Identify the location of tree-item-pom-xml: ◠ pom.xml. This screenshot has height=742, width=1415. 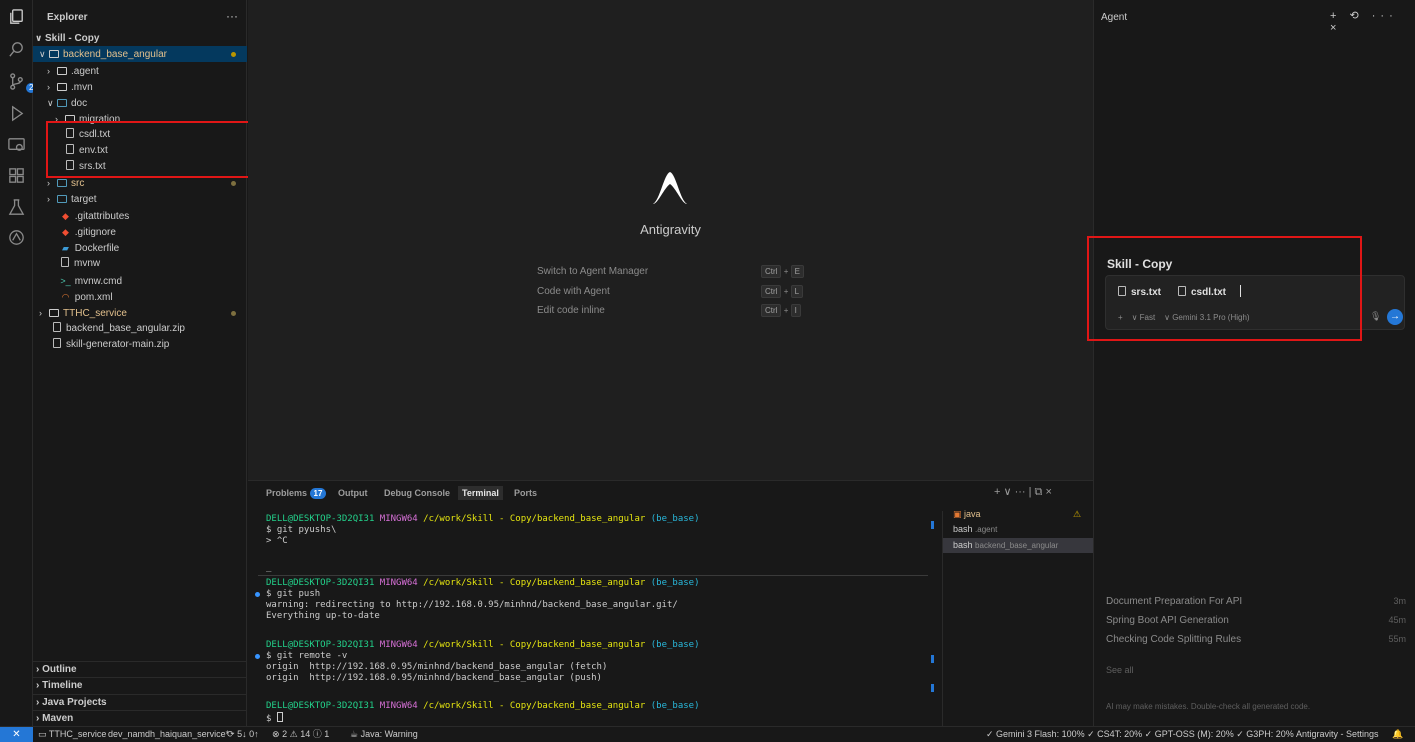
(140, 297).